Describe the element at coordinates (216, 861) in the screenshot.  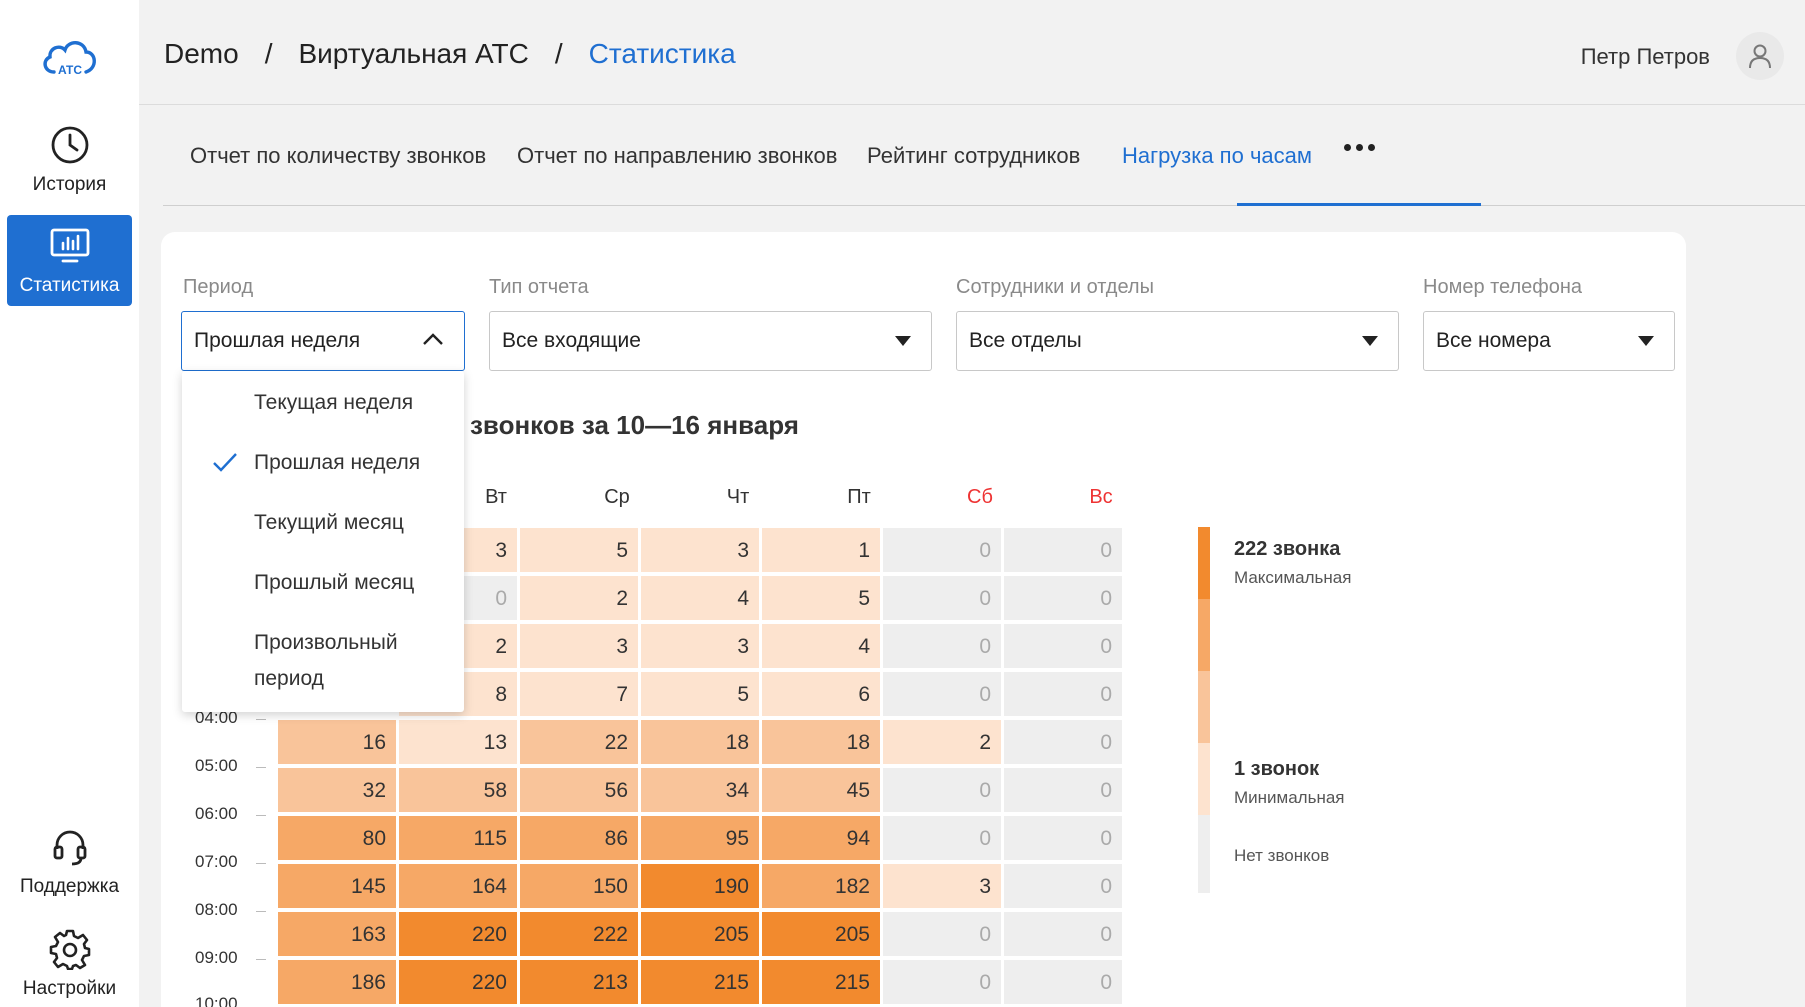
I see `time-label: 07:00` at that location.